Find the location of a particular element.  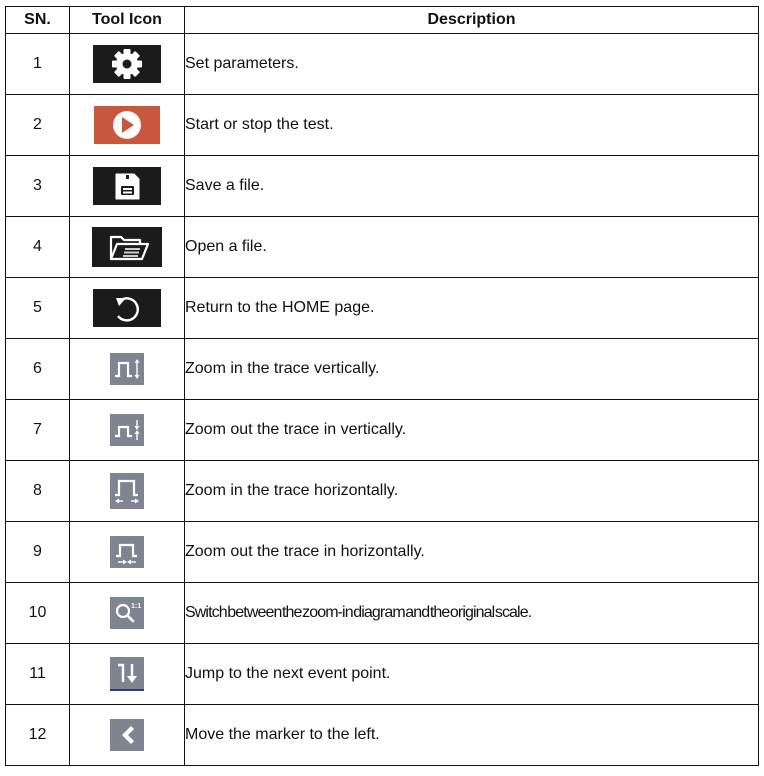

row-sn: 11 is located at coordinates (37, 674).